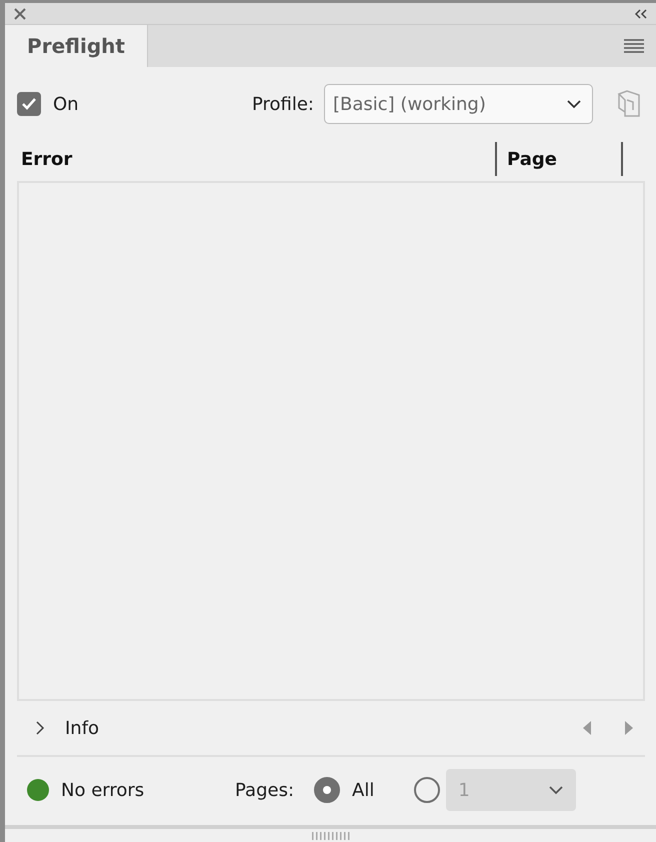  What do you see at coordinates (587, 728) in the screenshot?
I see `previous-icon` at bounding box center [587, 728].